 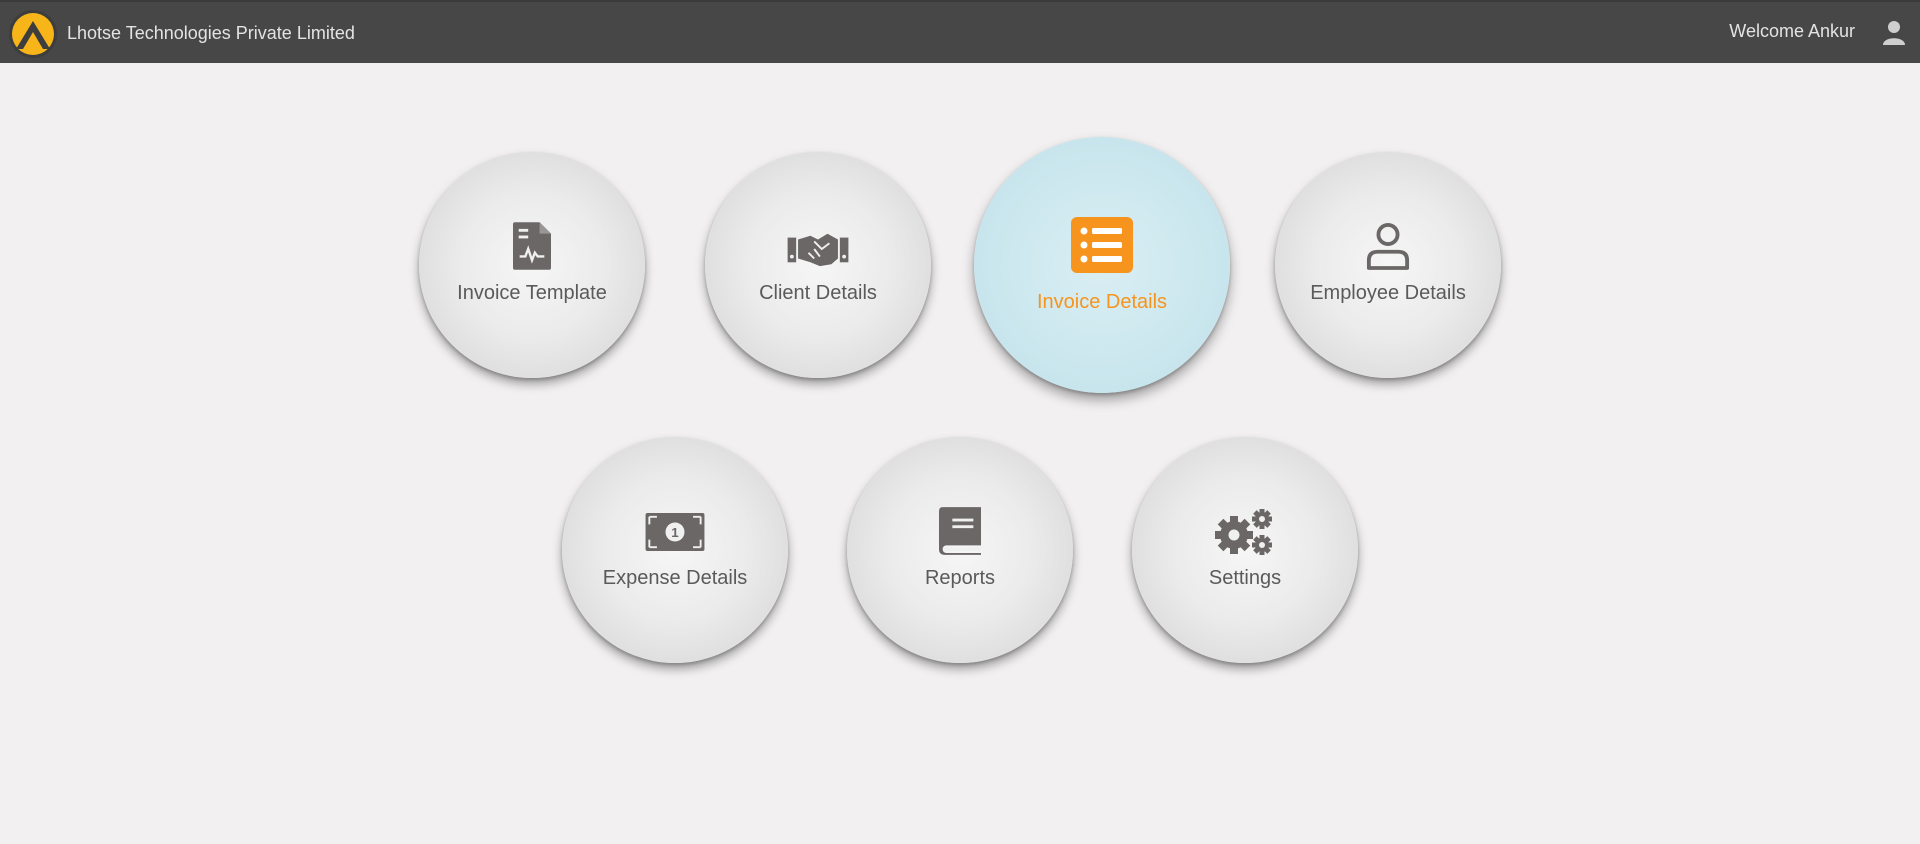 I want to click on tile-label: Employee Details, so click(x=1388, y=293).